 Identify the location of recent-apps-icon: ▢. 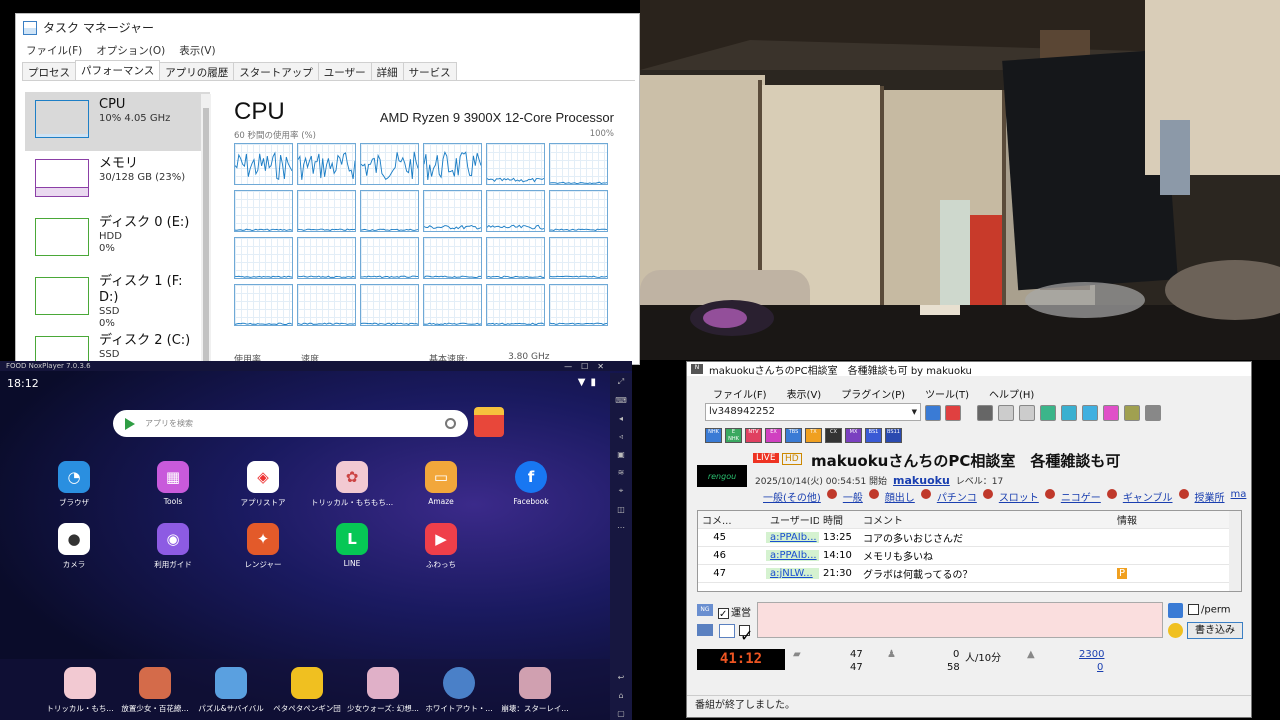
(621, 713).